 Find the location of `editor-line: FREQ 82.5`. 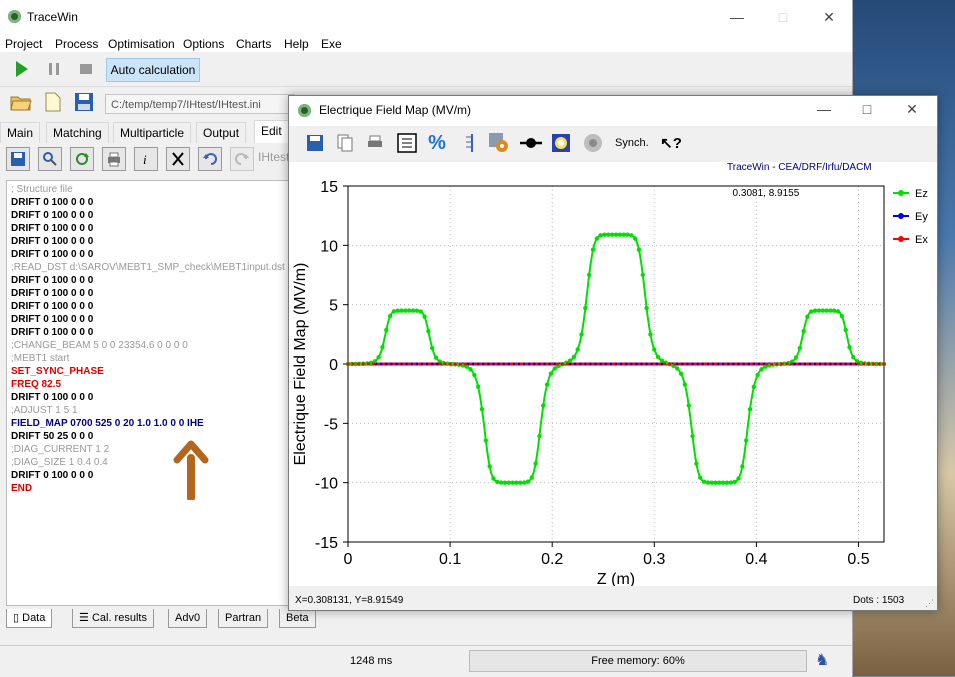

editor-line: FREQ 82.5 is located at coordinates (36, 384).